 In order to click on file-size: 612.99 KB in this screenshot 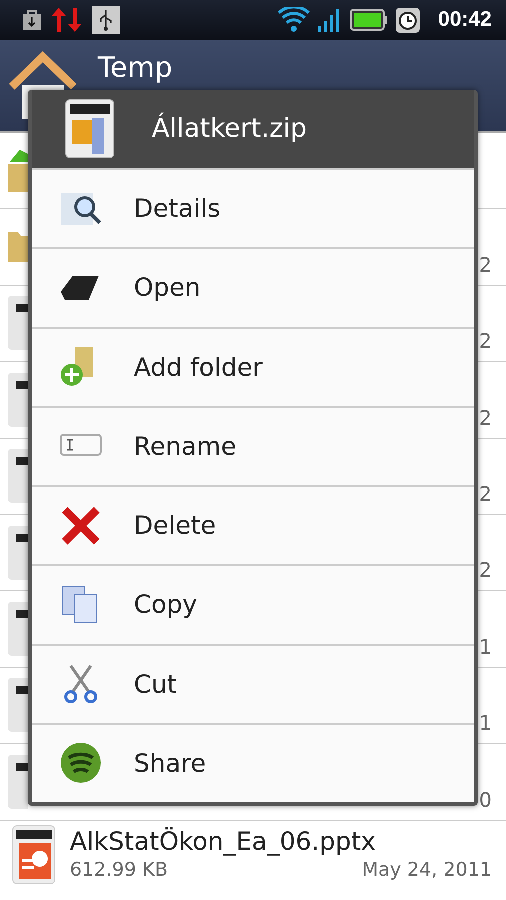, I will do `click(119, 869)`.